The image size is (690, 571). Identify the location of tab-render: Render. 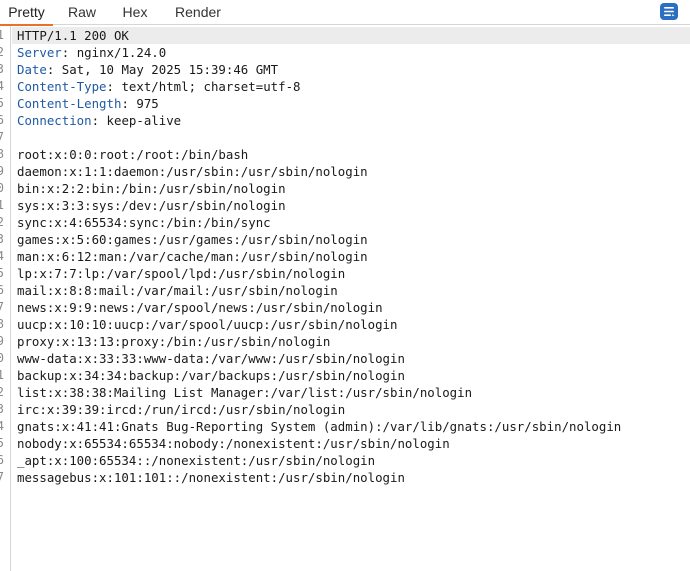
(198, 12).